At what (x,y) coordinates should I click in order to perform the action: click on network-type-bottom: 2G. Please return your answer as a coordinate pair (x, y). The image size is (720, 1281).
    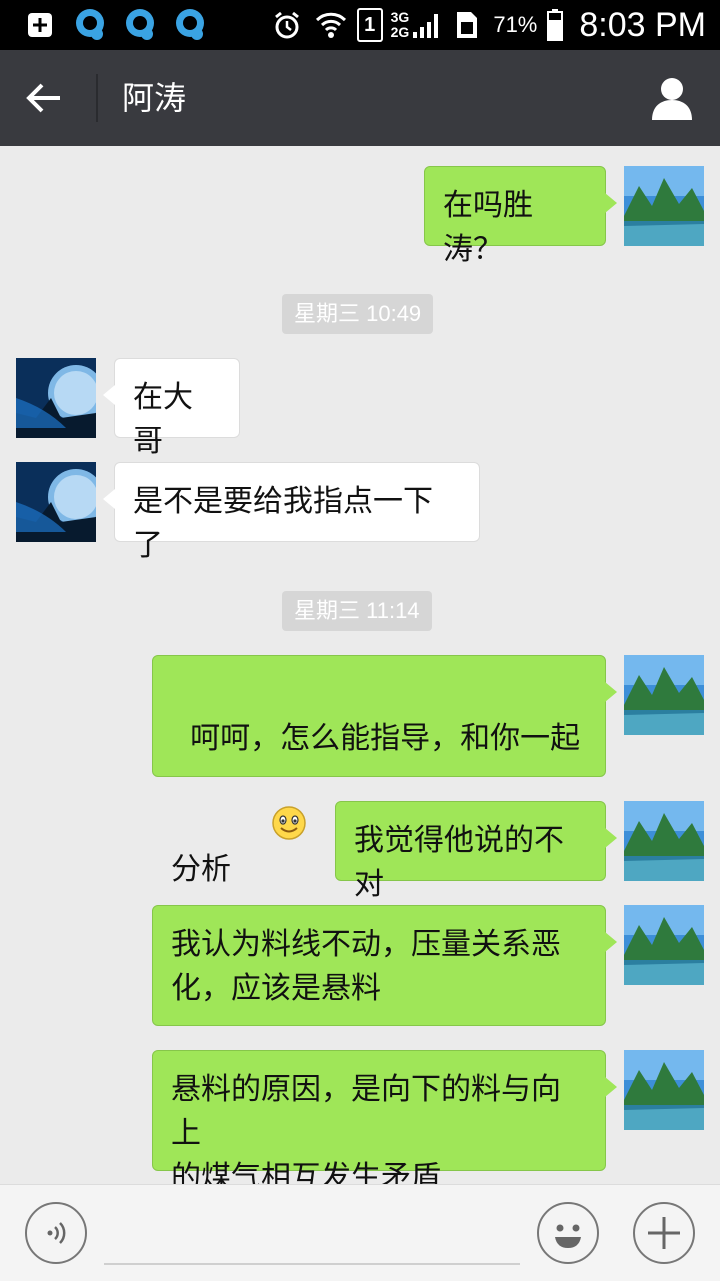
    Looking at the image, I should click on (400, 32).